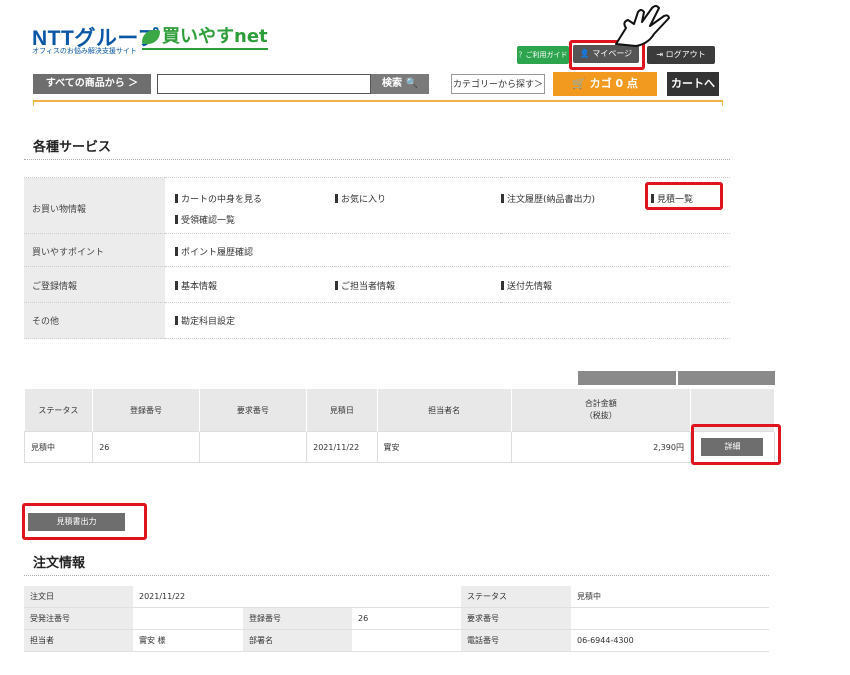  I want to click on order-key: ステータス, so click(516, 597).